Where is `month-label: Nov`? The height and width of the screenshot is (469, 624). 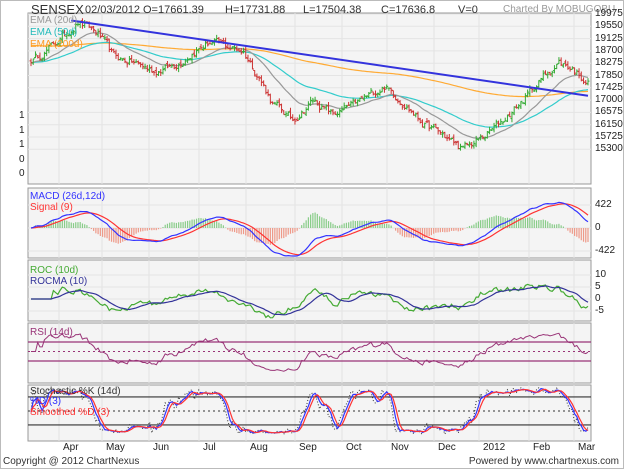
month-label: Nov is located at coordinates (400, 447).